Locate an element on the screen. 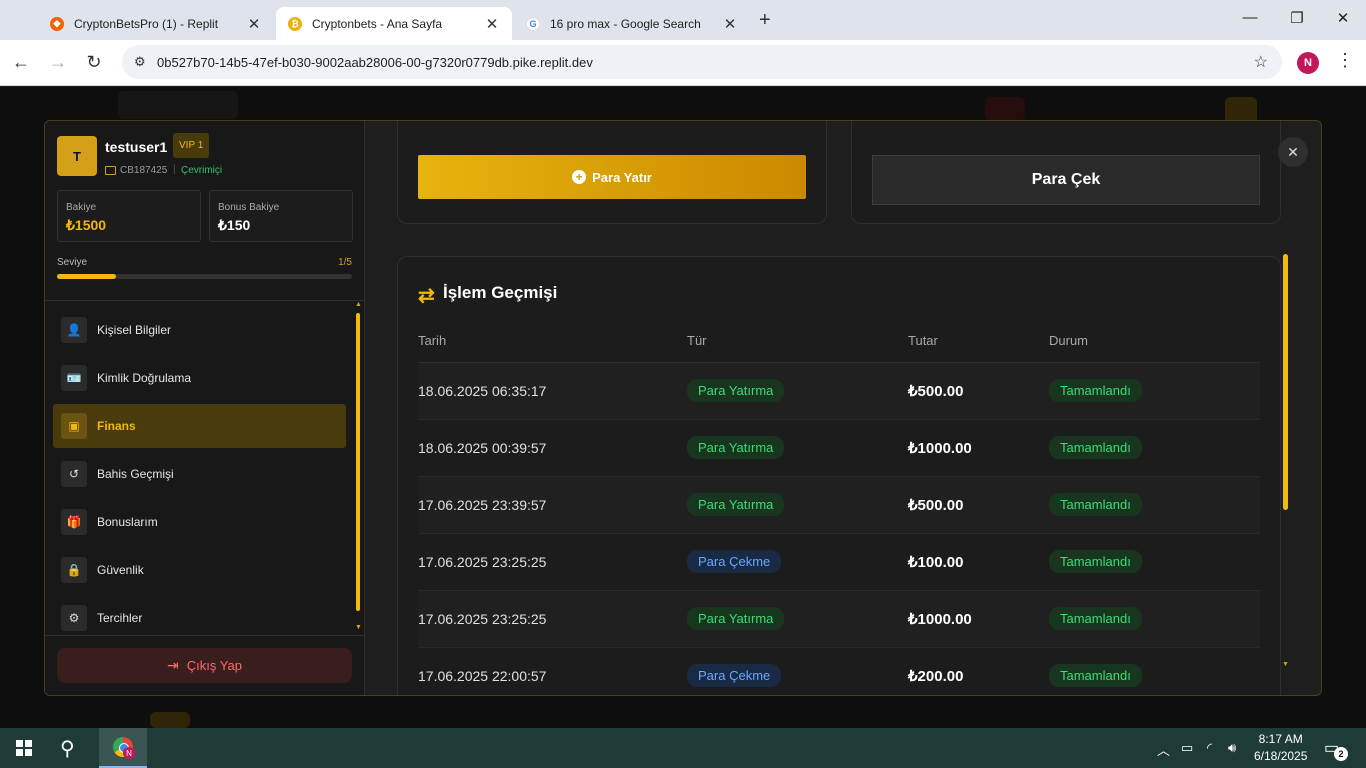 The width and height of the screenshot is (1366, 768). chevron-up-icon: ︿ is located at coordinates (1163, 749).